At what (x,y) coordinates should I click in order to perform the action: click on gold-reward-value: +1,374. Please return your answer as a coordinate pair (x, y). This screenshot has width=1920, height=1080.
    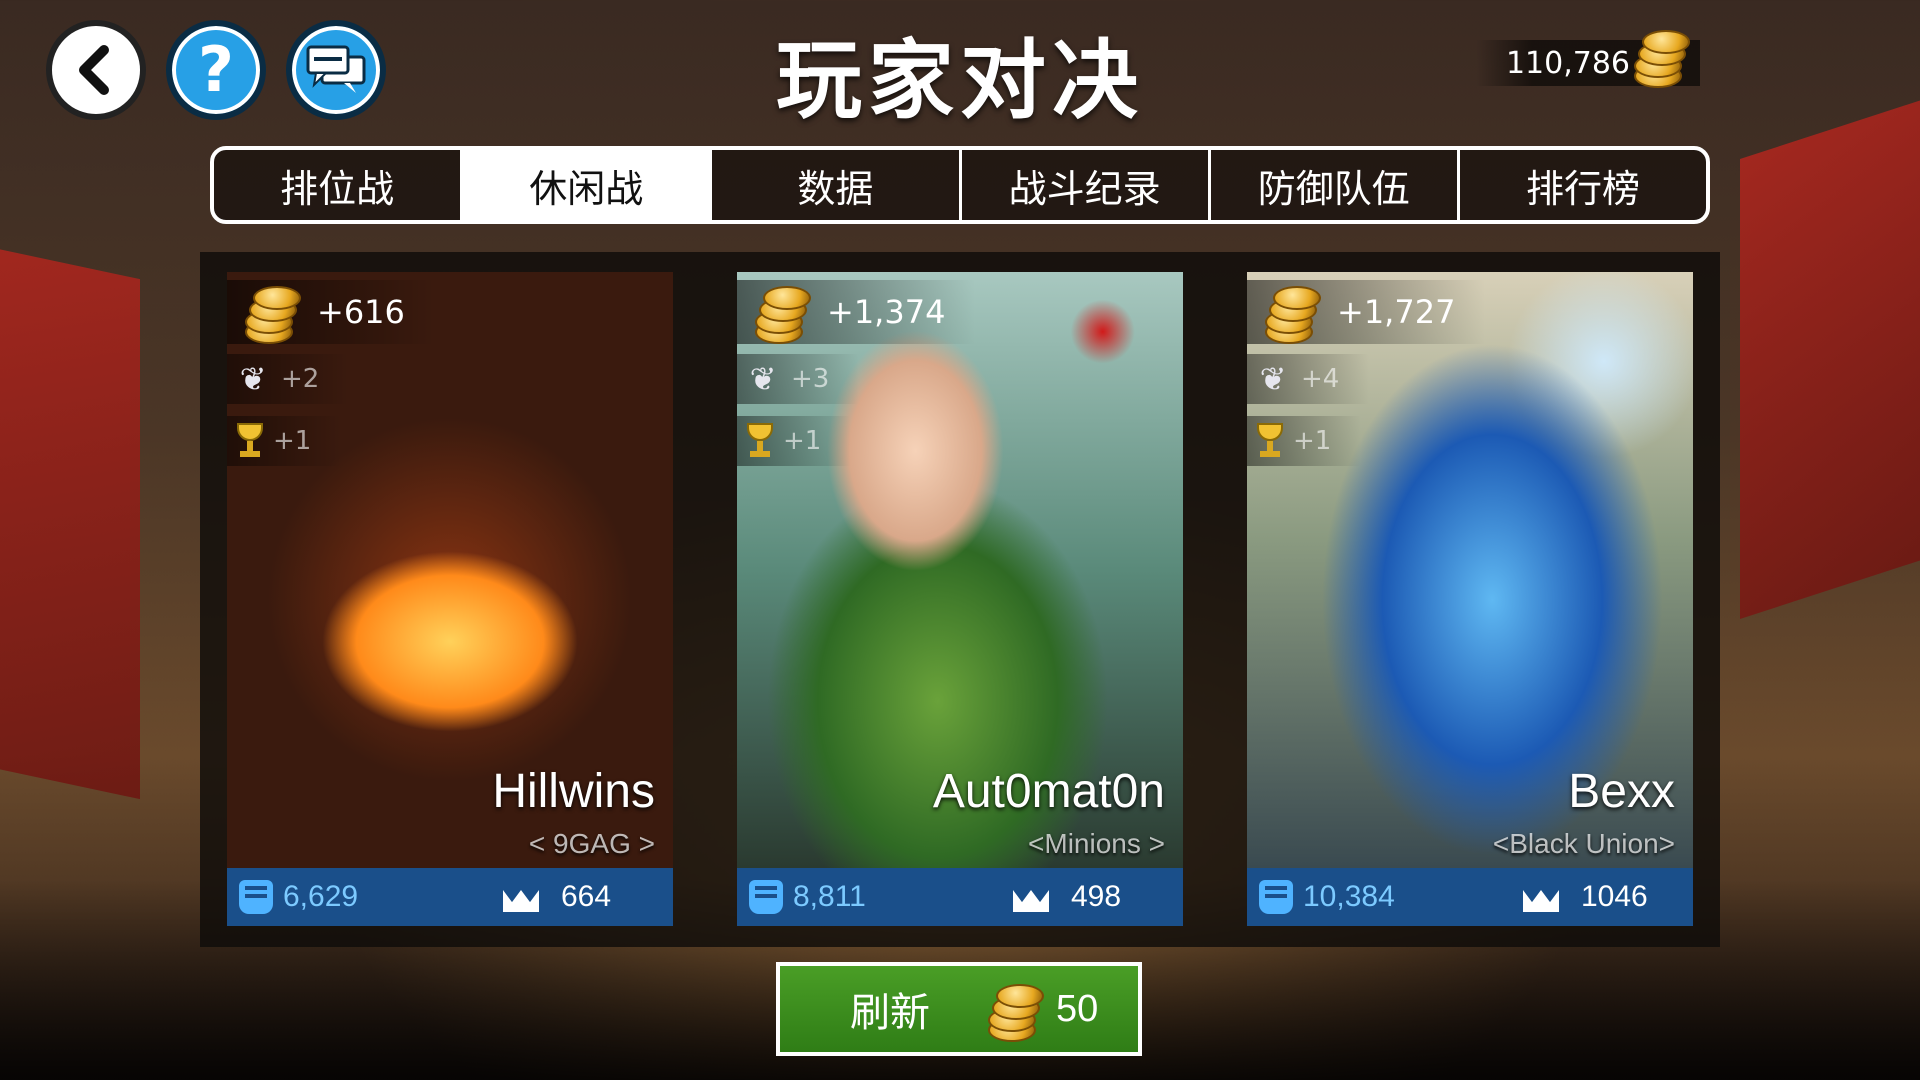
    Looking at the image, I should click on (886, 312).